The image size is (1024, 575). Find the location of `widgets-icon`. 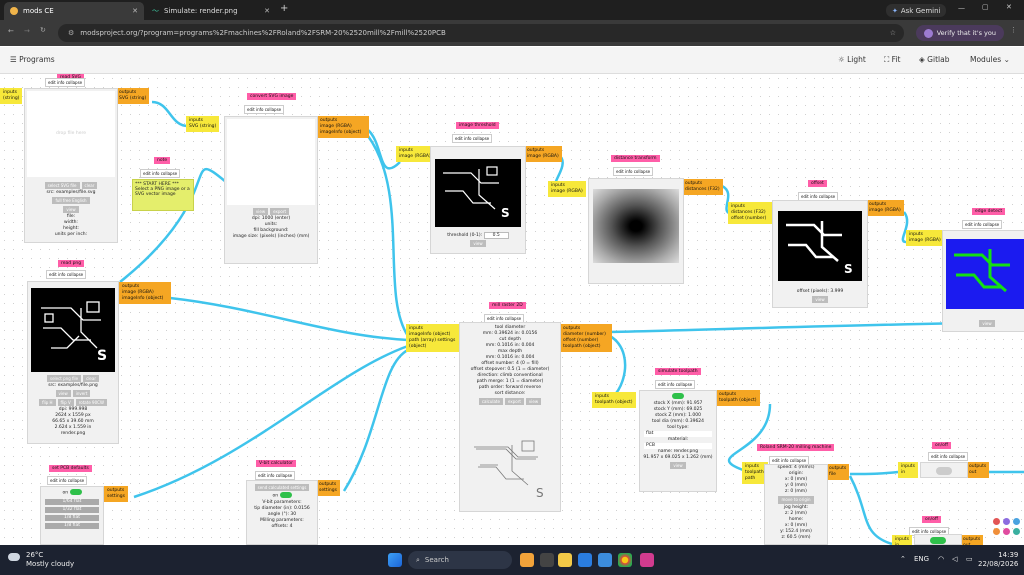

widgets-icon is located at coordinates (527, 560).